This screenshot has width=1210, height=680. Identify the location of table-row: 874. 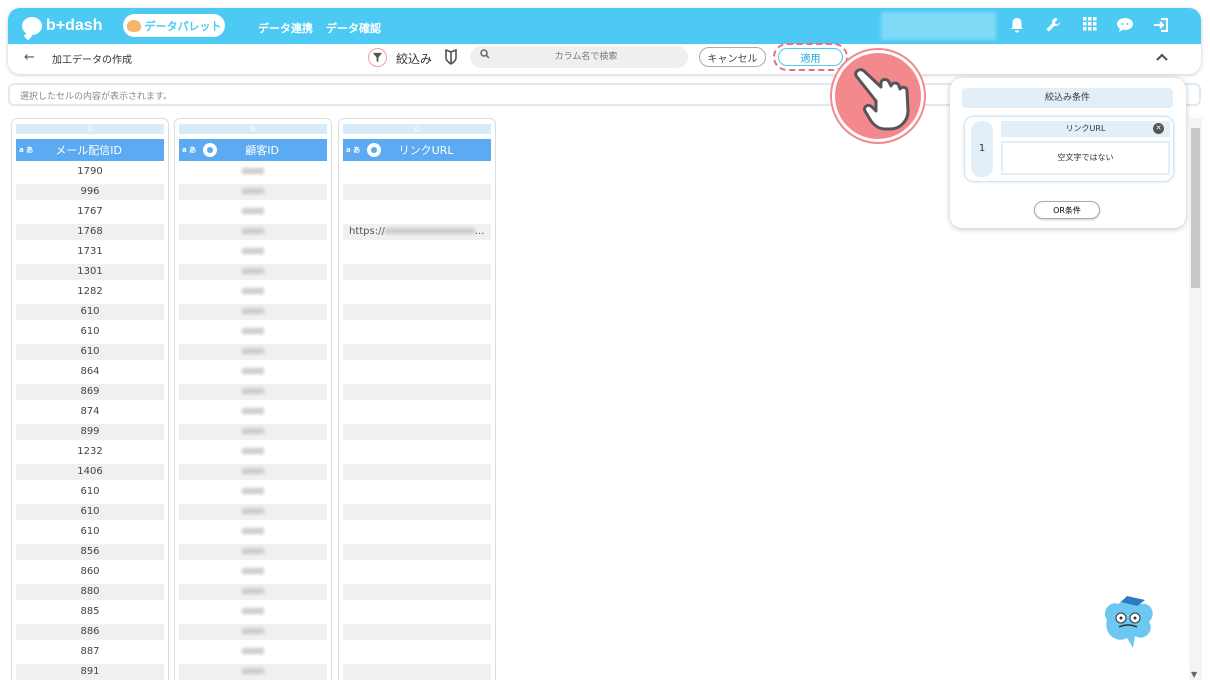
(90, 413).